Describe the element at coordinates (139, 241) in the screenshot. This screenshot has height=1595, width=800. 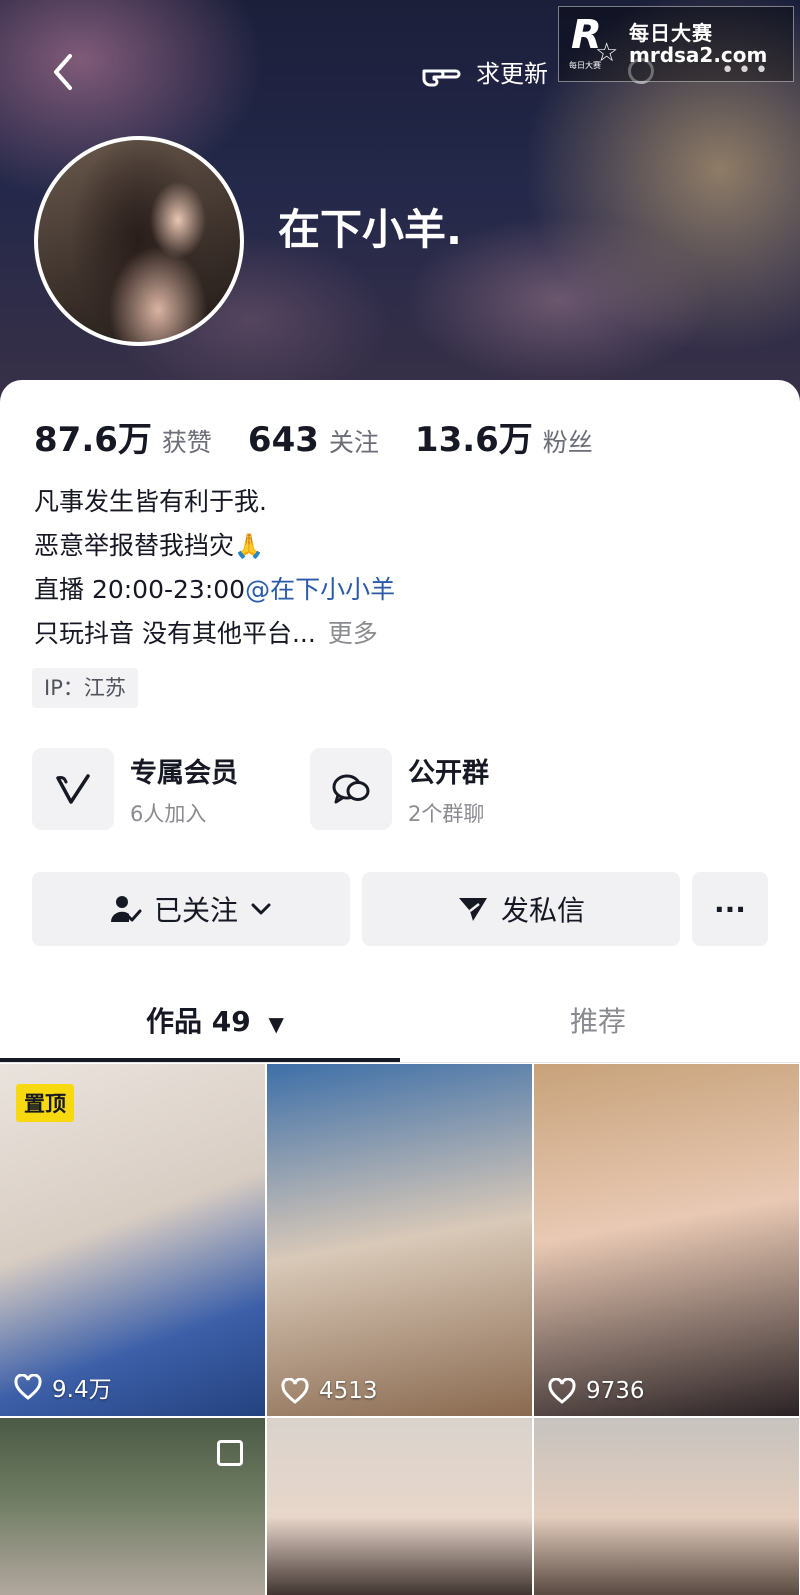
I see `avatar` at that location.